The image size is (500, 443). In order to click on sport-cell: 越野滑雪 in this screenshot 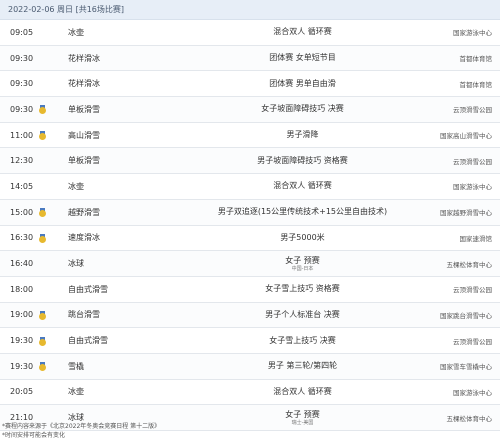, I will do `click(84, 212)`.